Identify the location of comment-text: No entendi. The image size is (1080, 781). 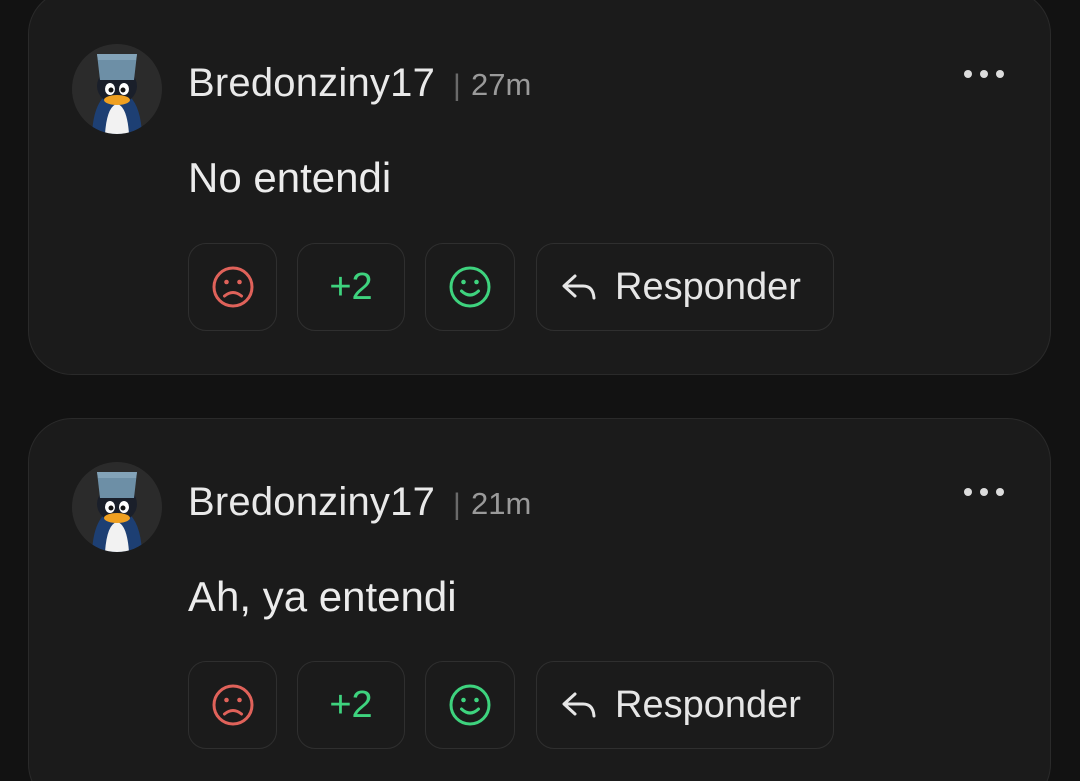
(290, 177).